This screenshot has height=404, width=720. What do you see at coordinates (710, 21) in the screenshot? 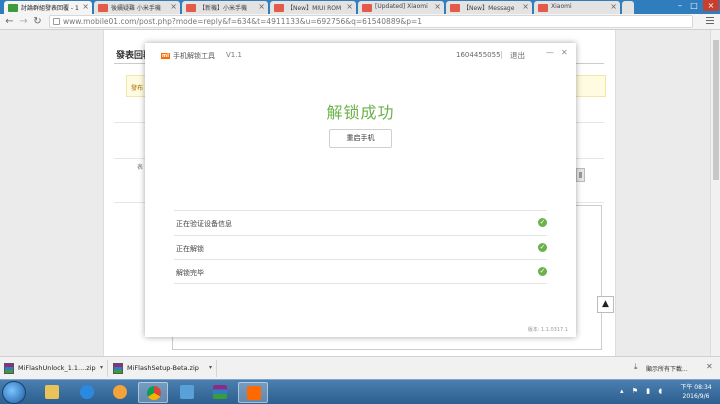
I see `browser-menu-icon` at bounding box center [710, 21].